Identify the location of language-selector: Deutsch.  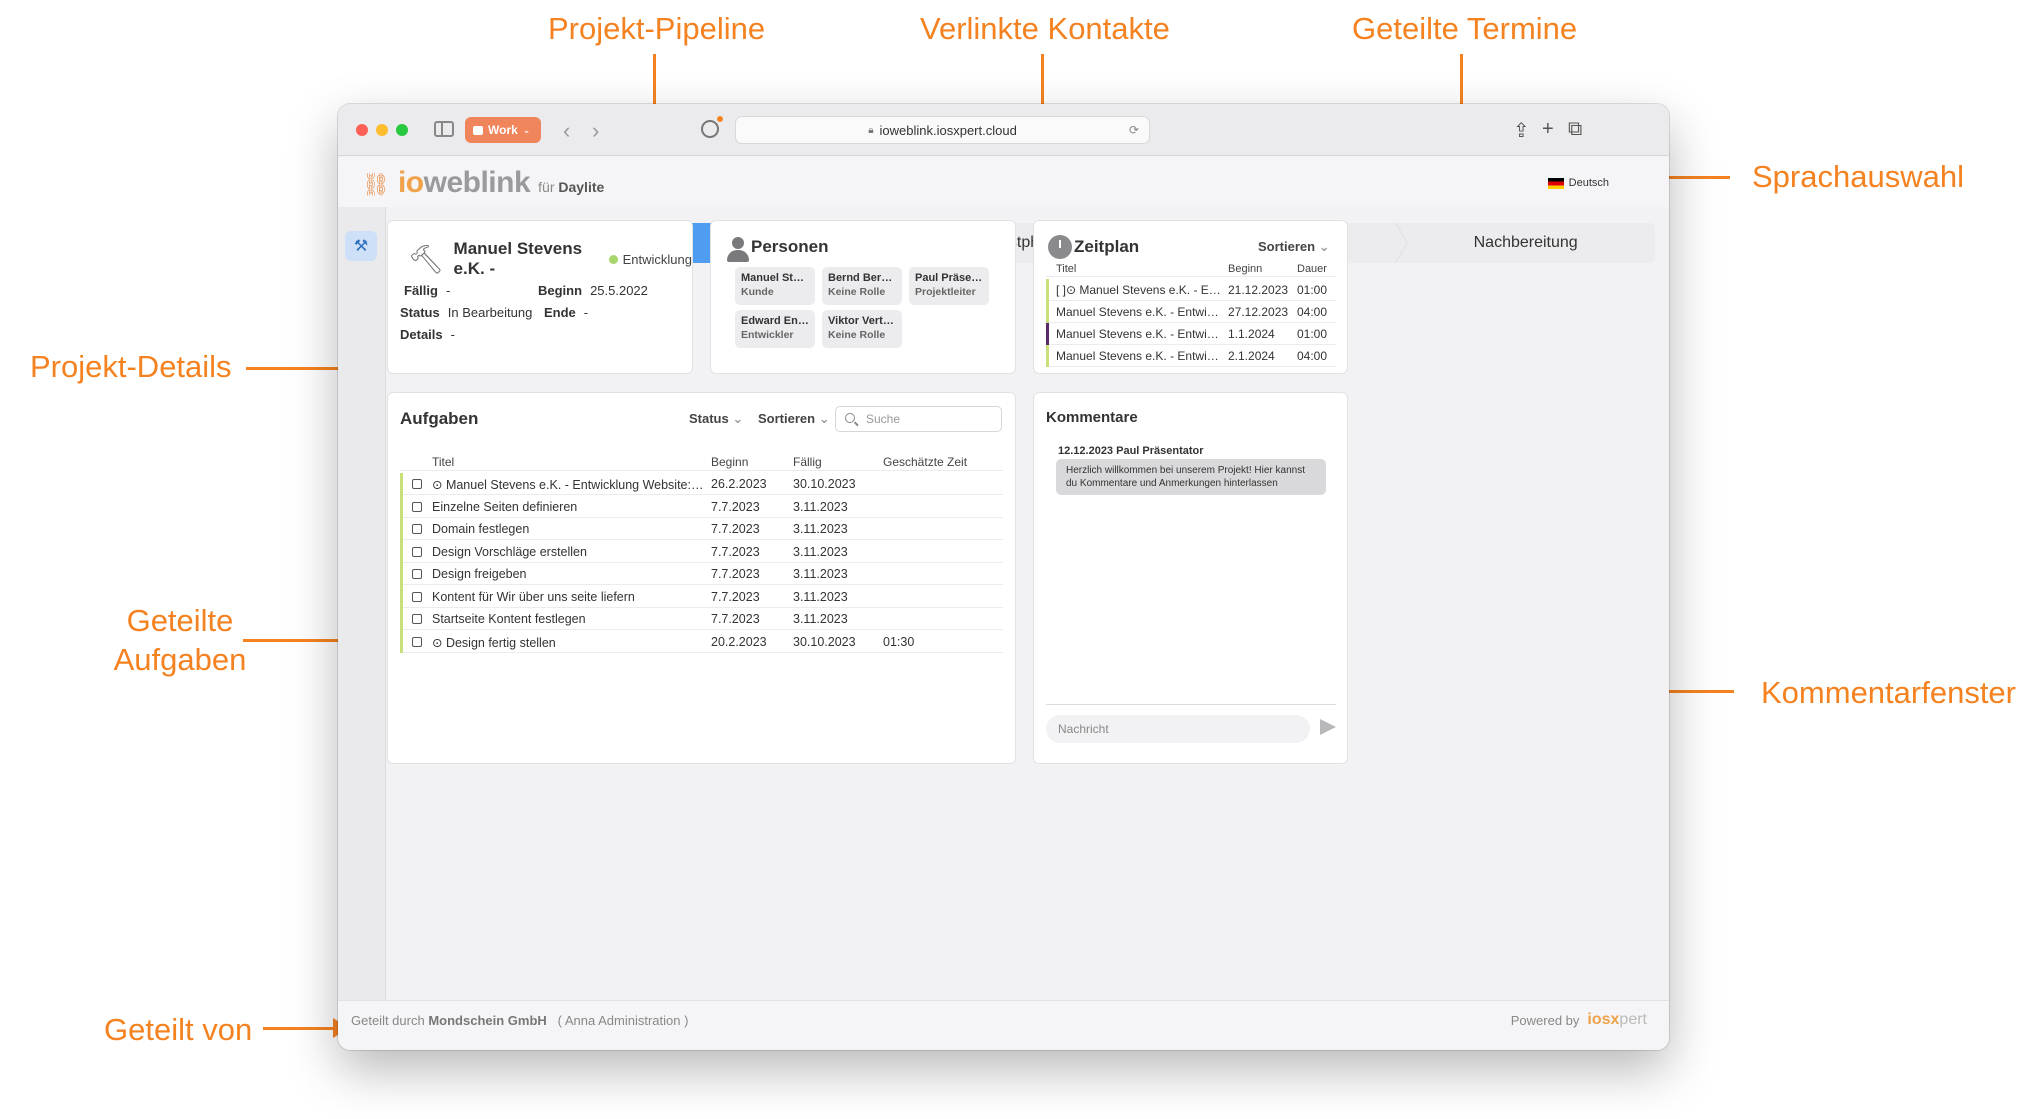
(1578, 183).